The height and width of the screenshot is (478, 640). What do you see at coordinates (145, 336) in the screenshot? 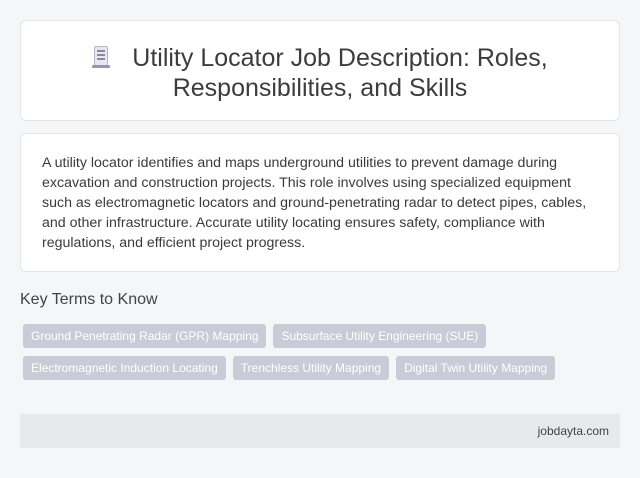
I see `tag-gpr-mapping: Ground Penetrating Radar (GPR) Mapping` at bounding box center [145, 336].